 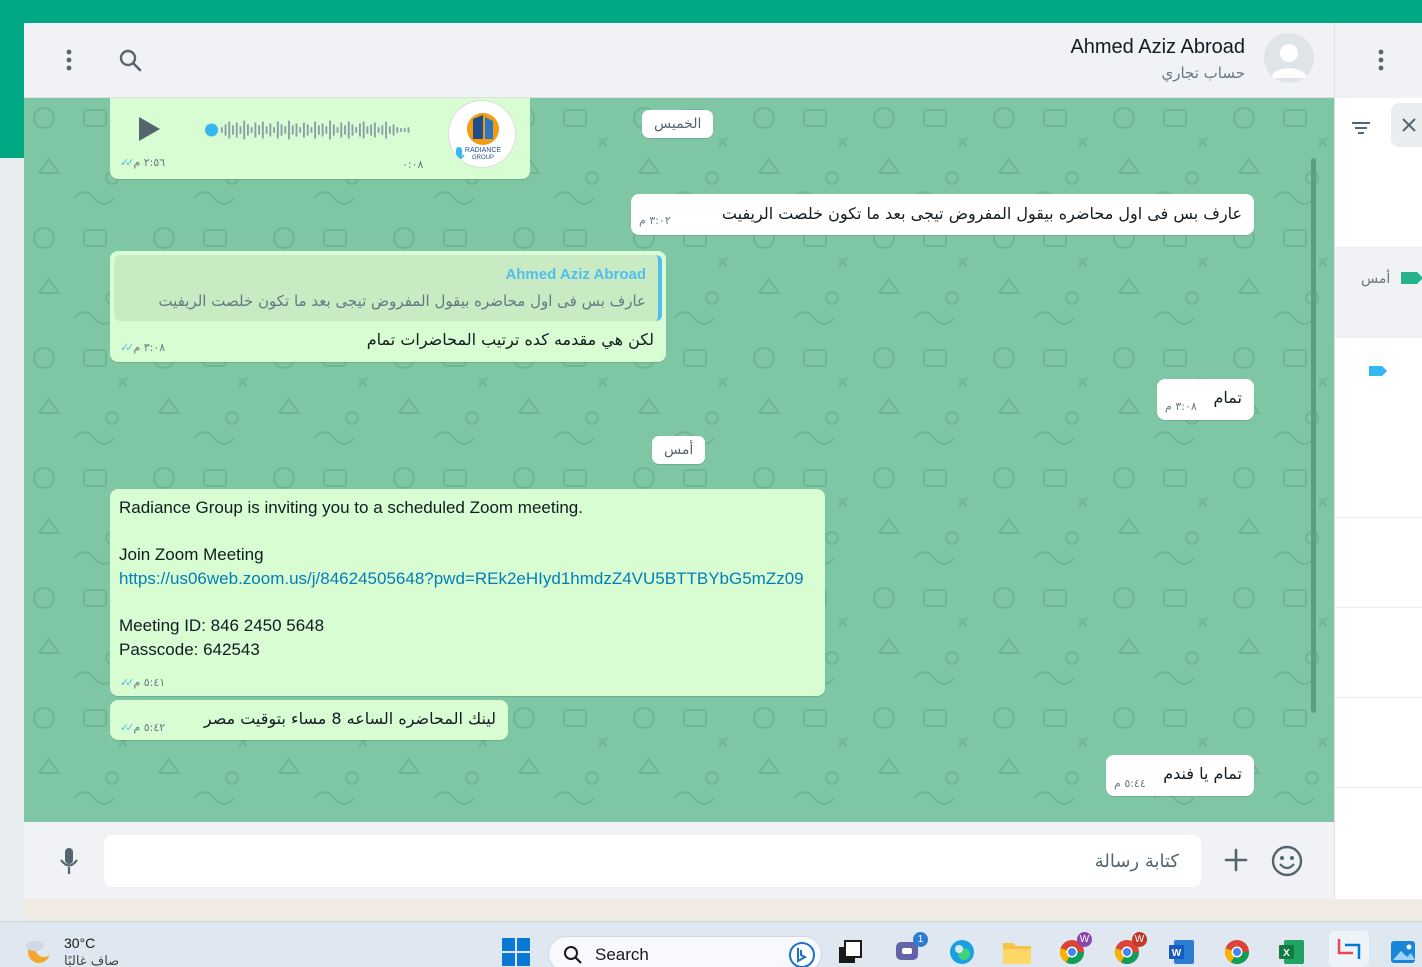 I want to click on date-separator-thursday: الخميس, so click(x=678, y=124).